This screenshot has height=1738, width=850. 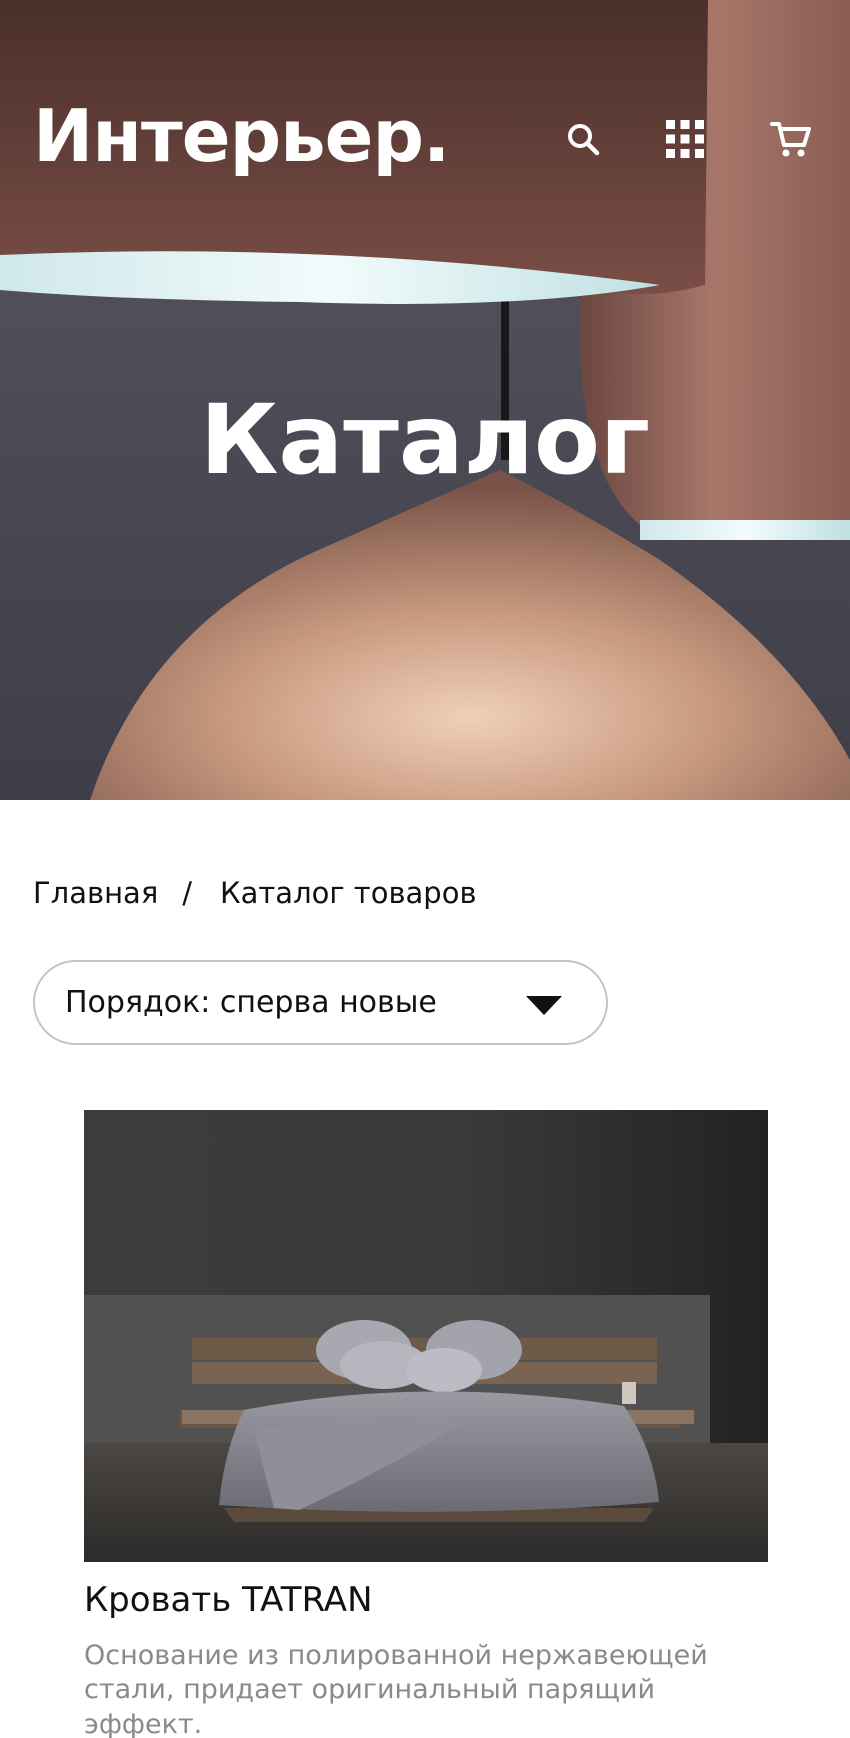 What do you see at coordinates (425, 440) in the screenshot?
I see `page-title: Каталог` at bounding box center [425, 440].